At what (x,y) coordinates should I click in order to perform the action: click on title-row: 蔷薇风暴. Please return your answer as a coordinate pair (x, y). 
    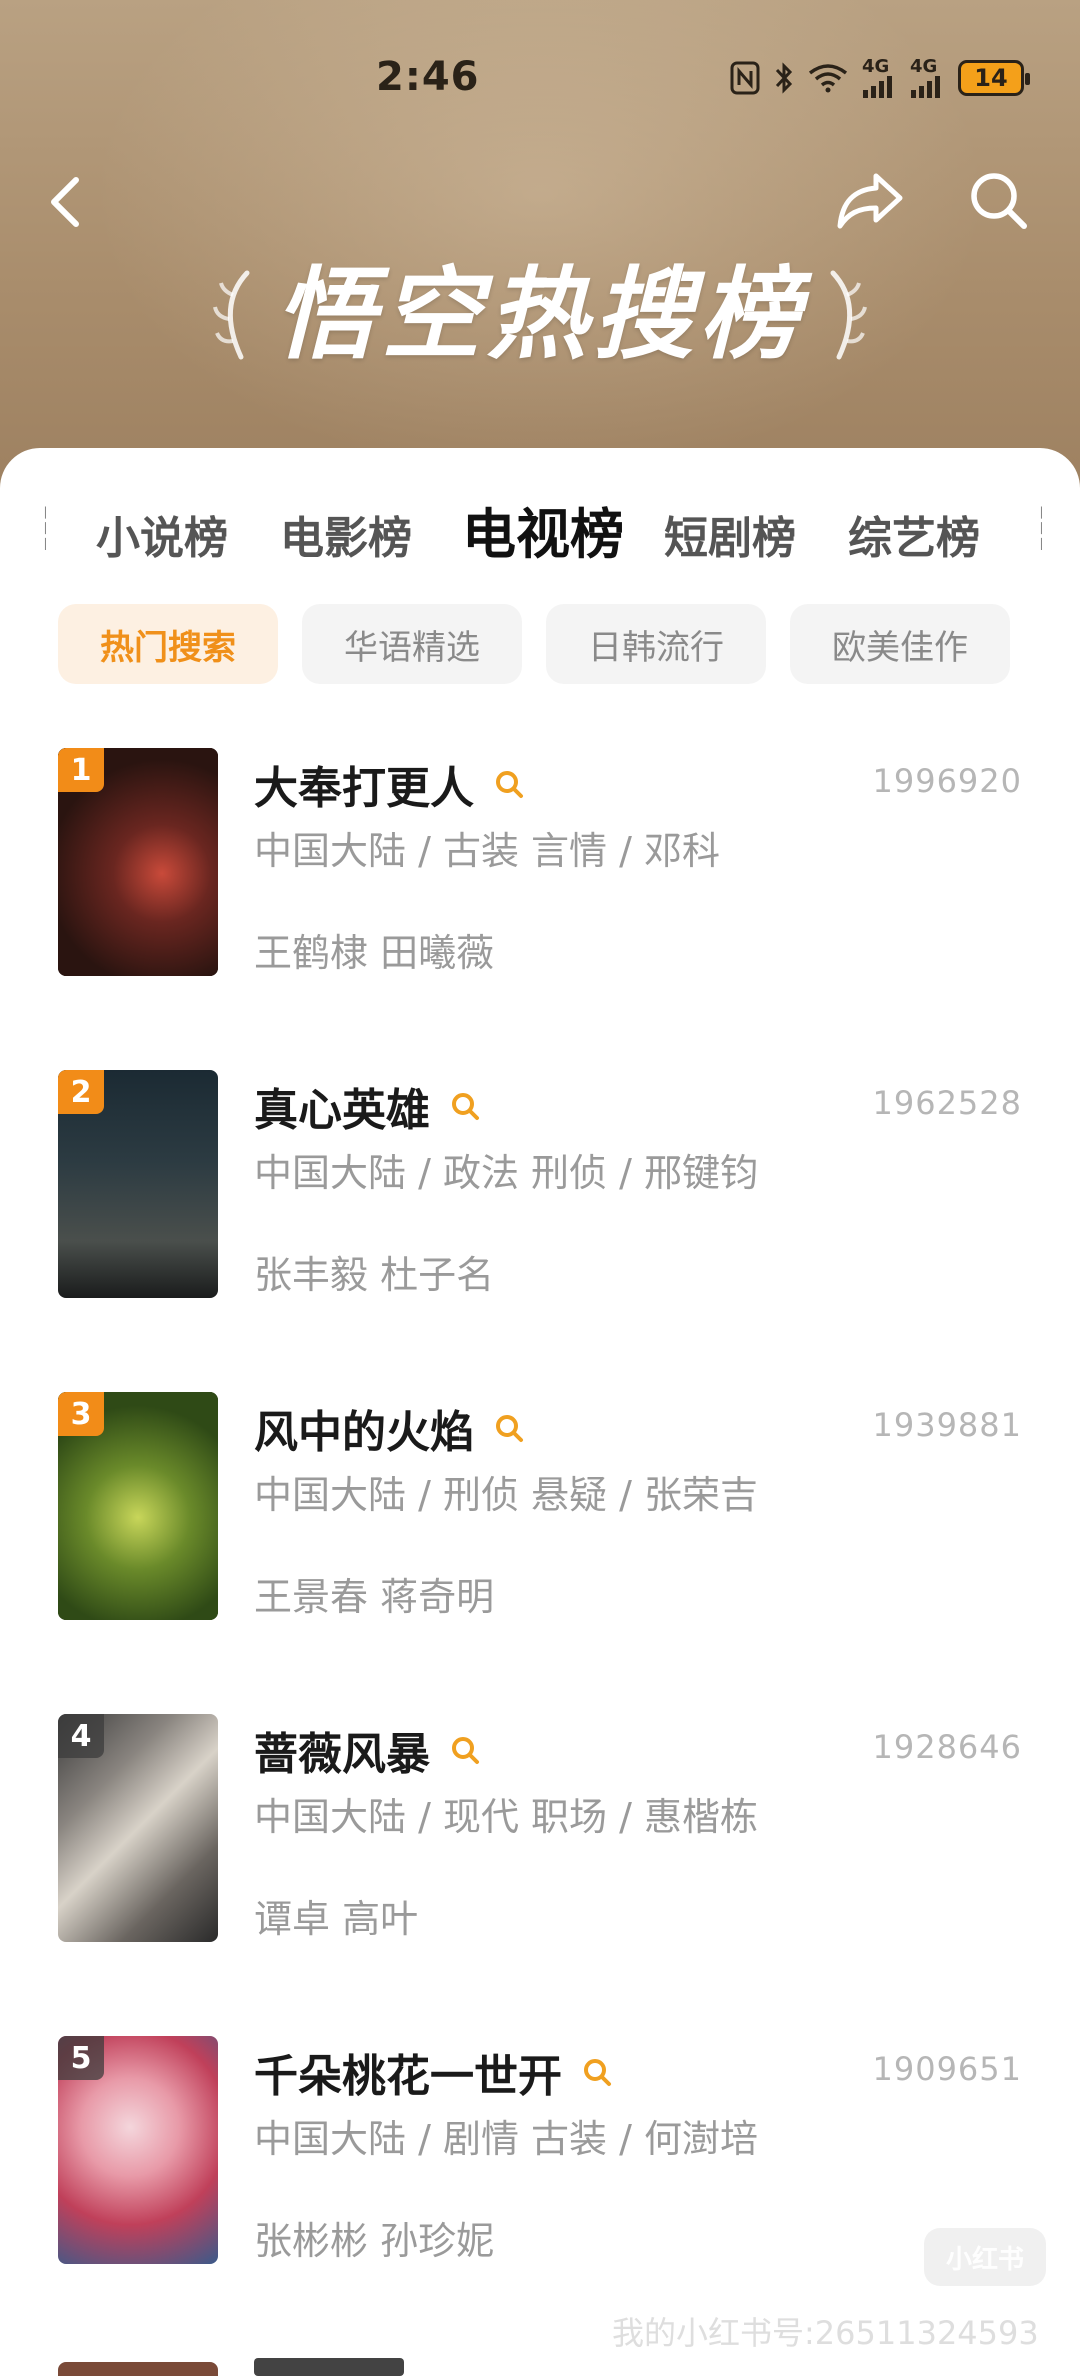
    Looking at the image, I should click on (368, 1750).